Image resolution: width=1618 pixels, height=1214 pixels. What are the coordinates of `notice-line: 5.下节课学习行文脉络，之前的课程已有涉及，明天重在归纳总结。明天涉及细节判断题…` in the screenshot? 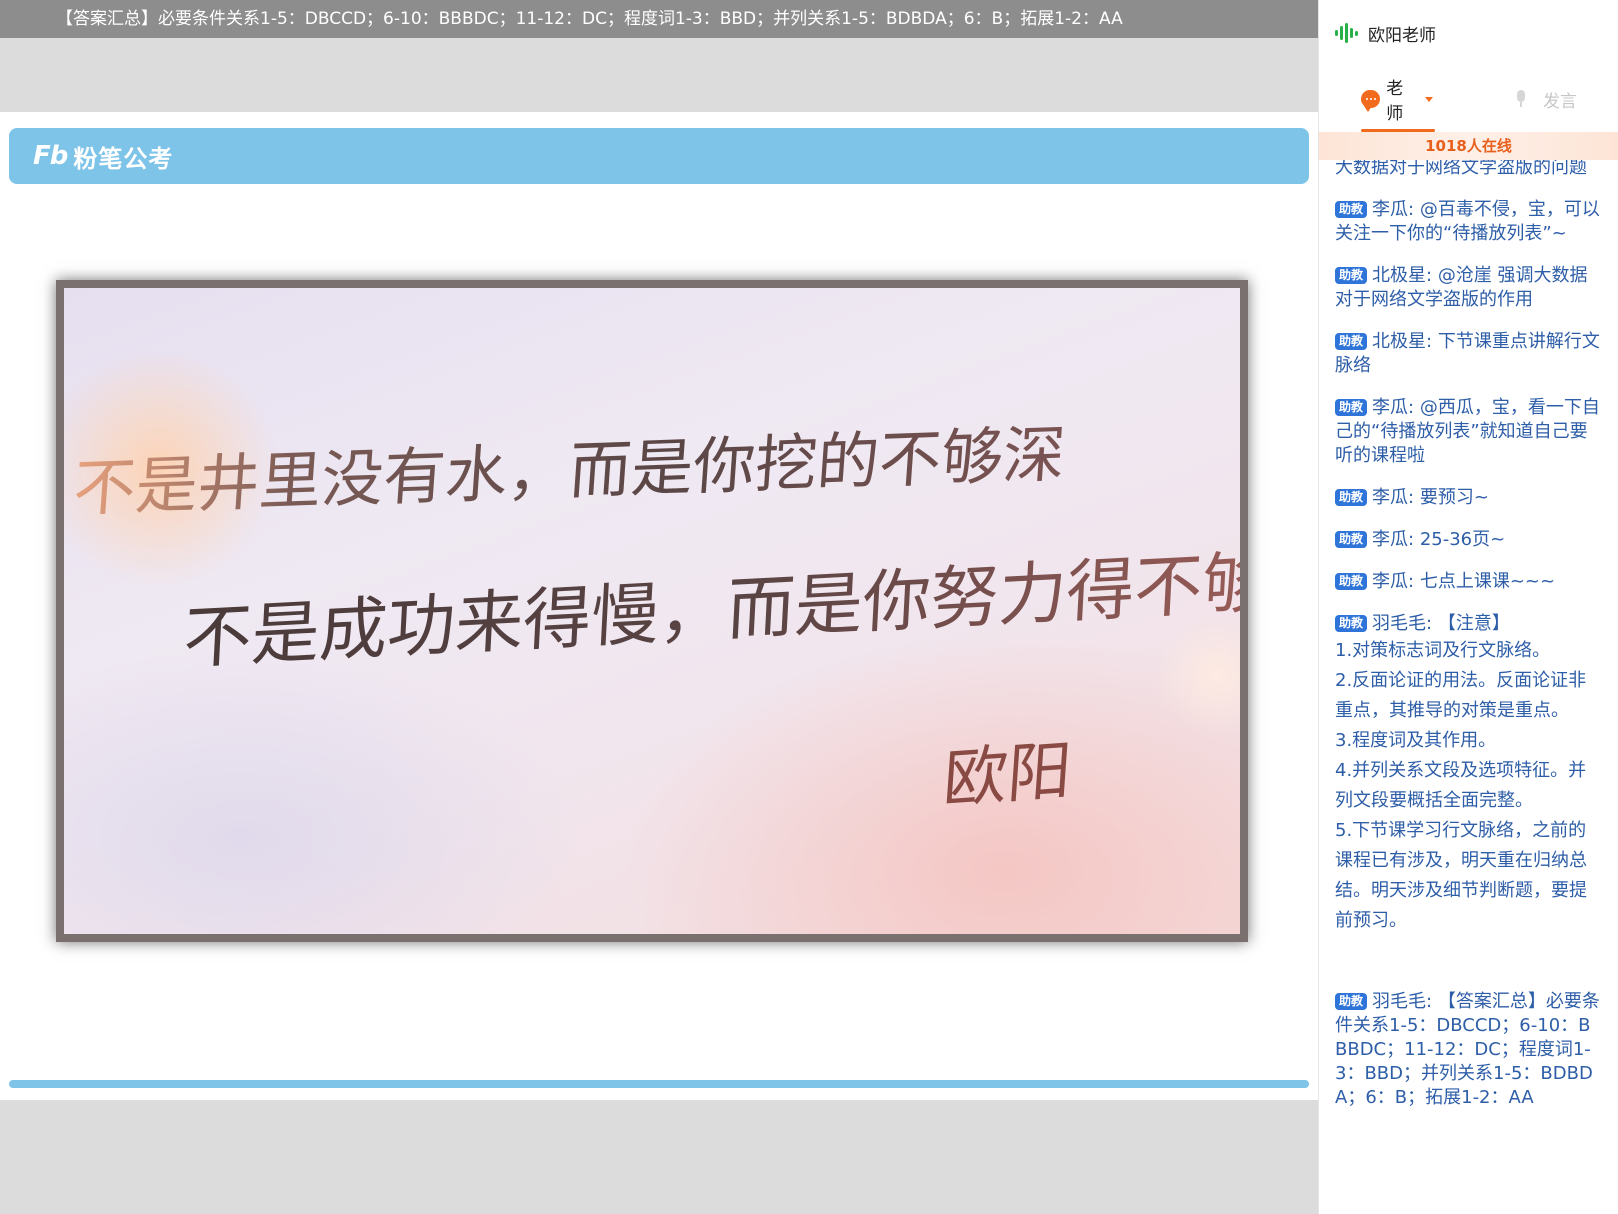 It's located at (1461, 875).